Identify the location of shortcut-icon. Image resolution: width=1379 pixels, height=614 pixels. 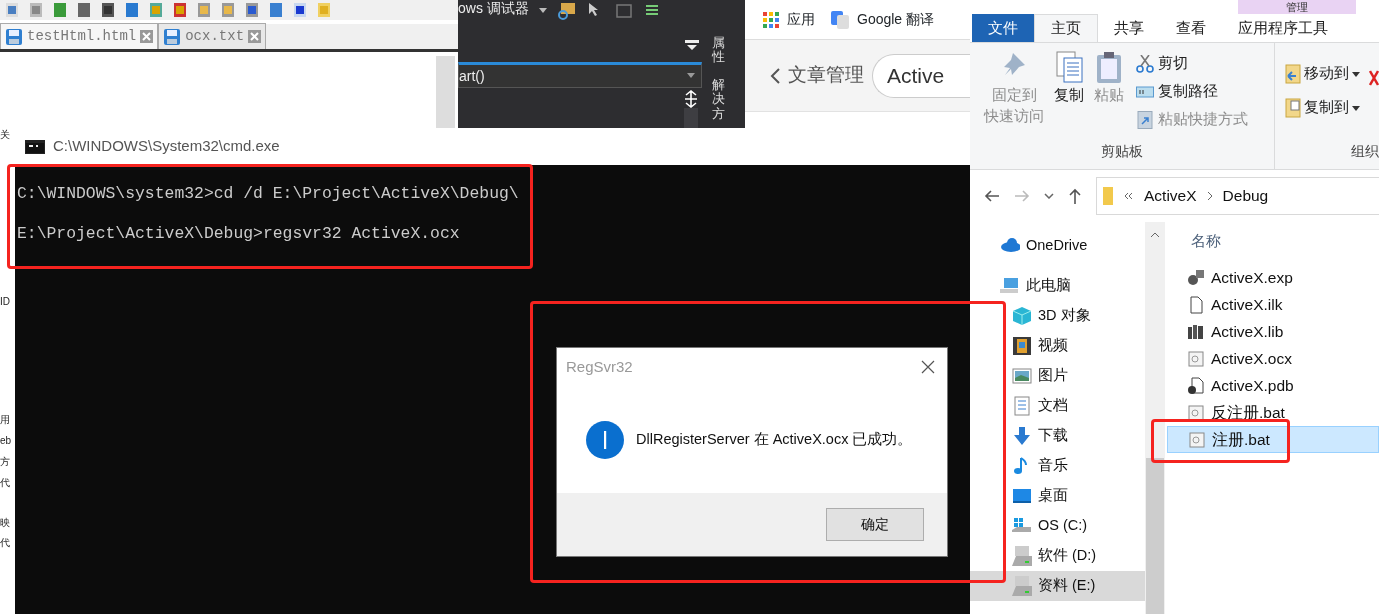
(1145, 120).